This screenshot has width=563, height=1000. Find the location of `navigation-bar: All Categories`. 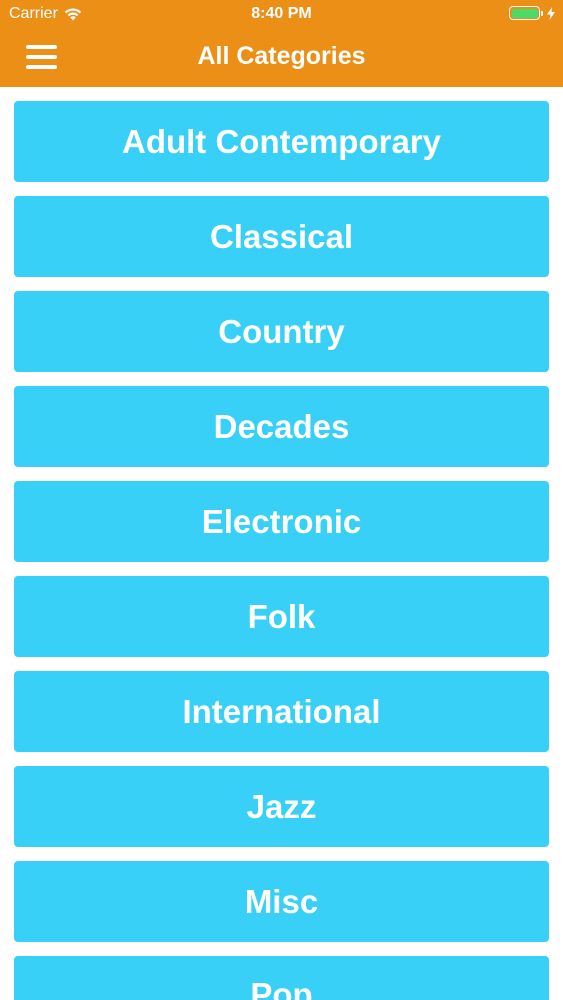

navigation-bar: All Categories is located at coordinates (281, 58).